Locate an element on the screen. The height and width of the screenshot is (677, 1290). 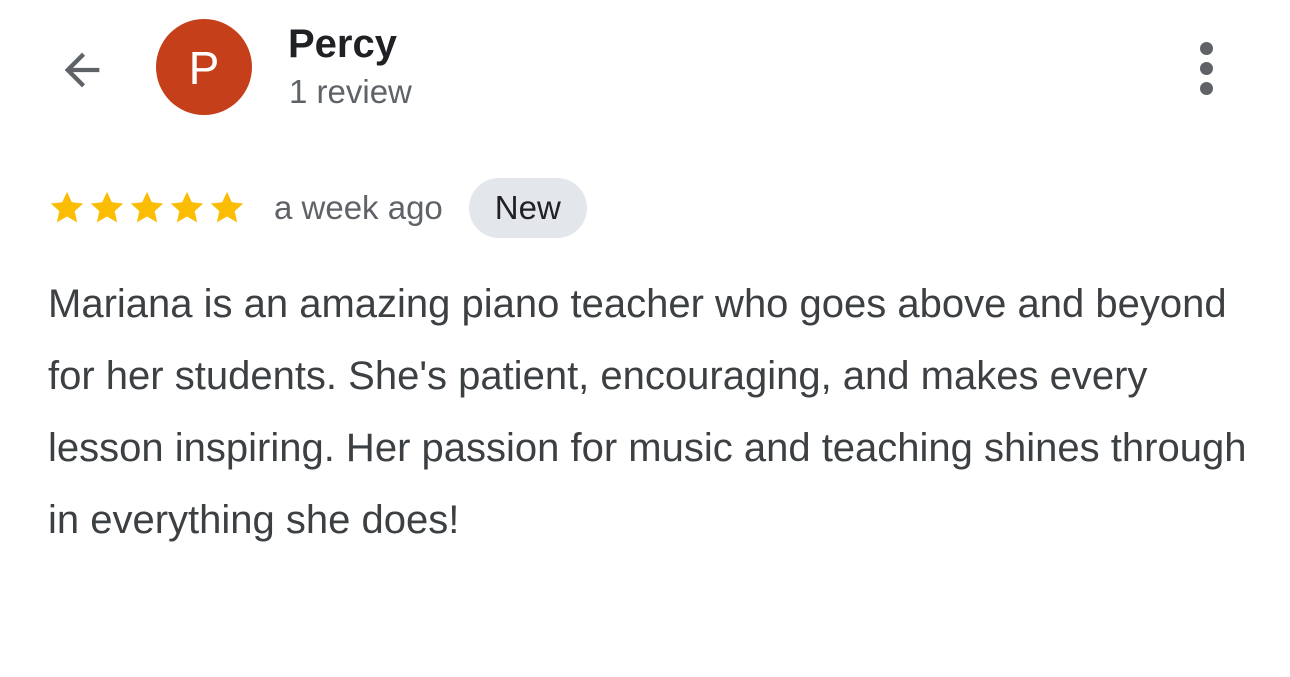
avatar: P is located at coordinates (204, 67).